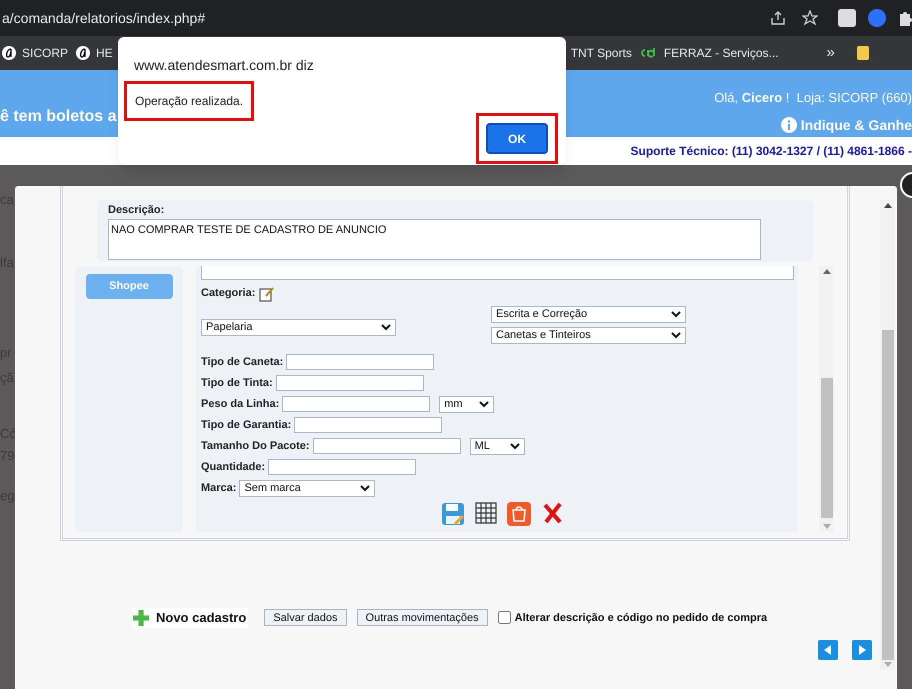  Describe the element at coordinates (255, 446) in the screenshot. I see `field-label: Tamanho Do Pacote:` at that location.